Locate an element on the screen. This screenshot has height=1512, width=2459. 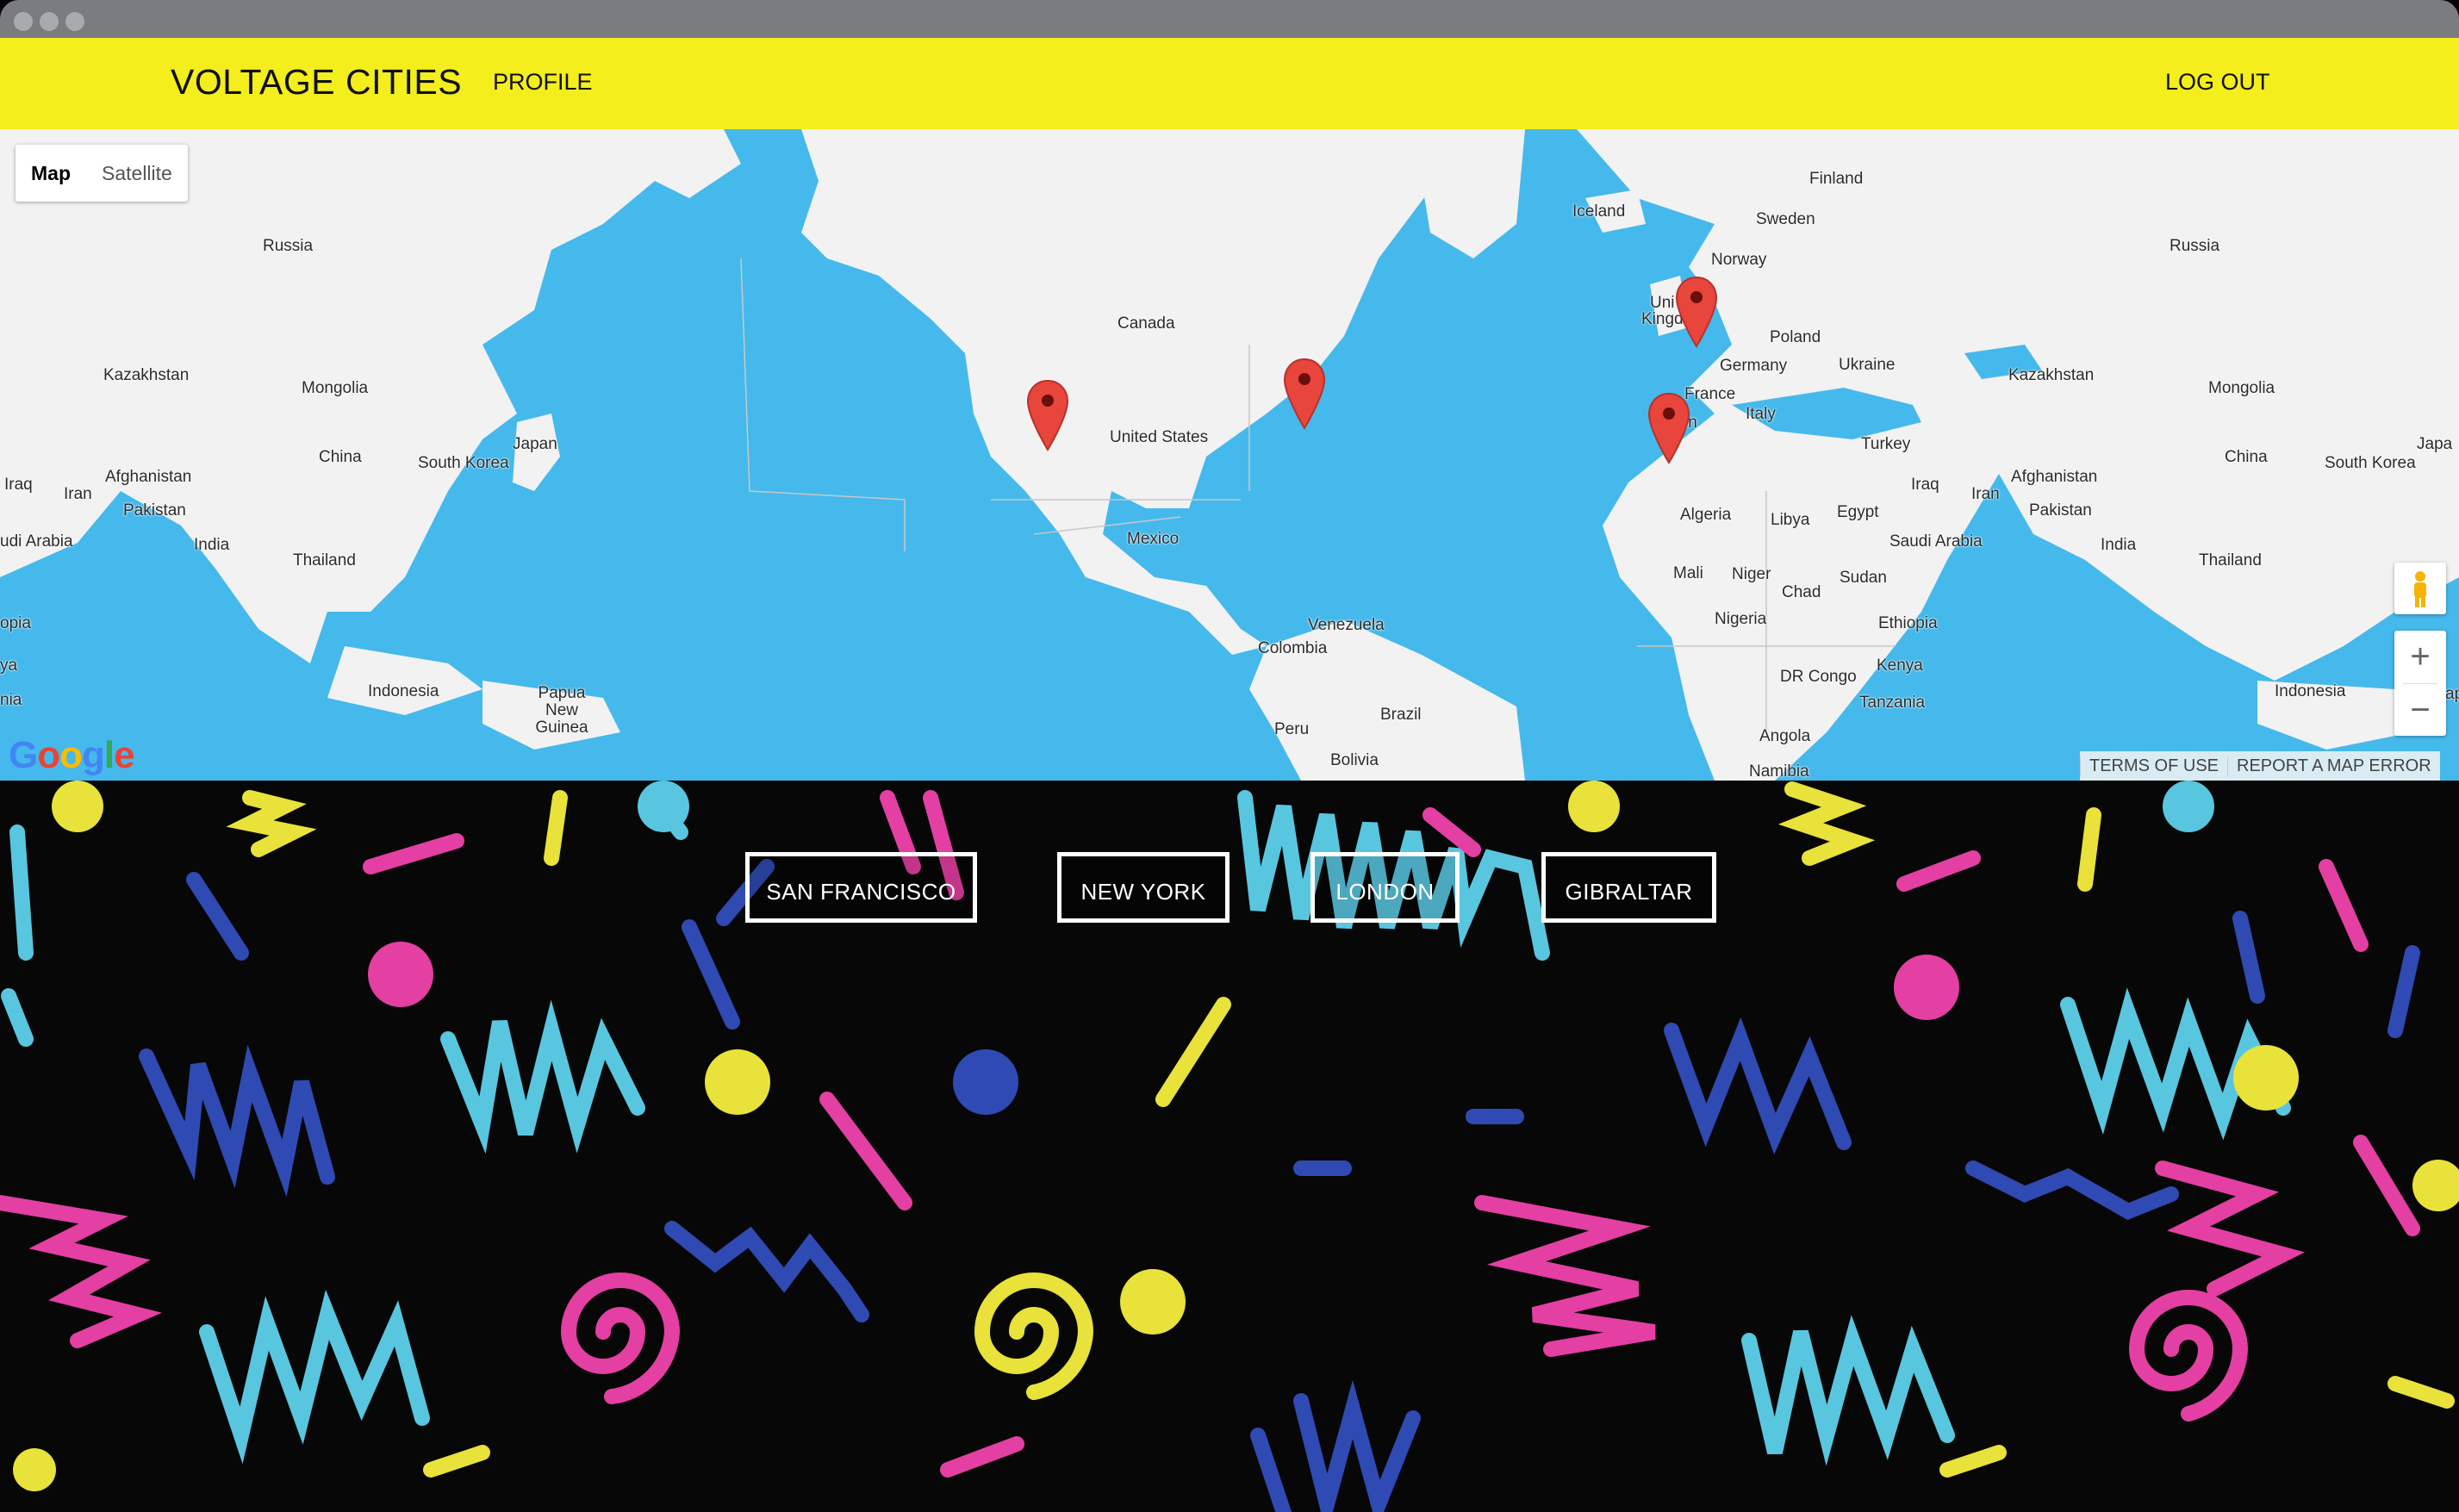
map-label: Namibia is located at coordinates (1779, 772).